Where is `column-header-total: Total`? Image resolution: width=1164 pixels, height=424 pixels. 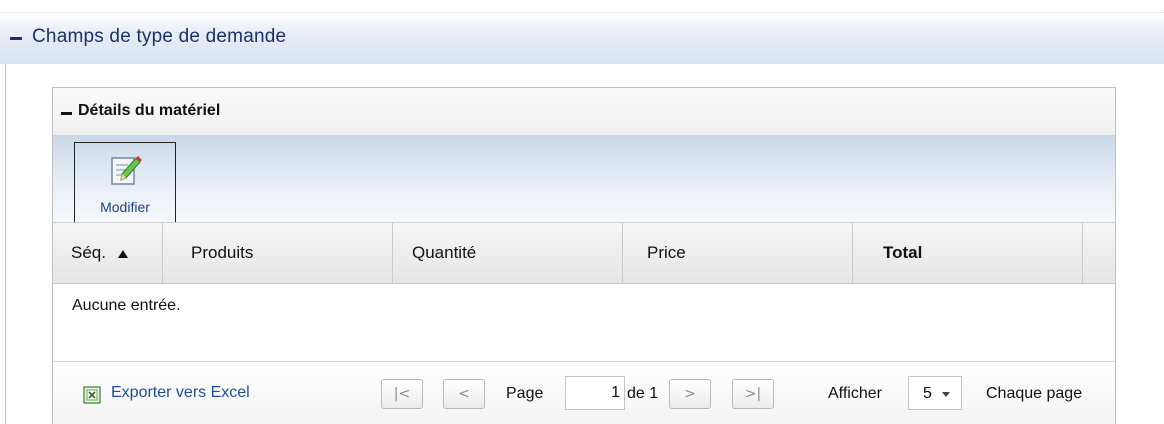
column-header-total: Total is located at coordinates (968, 253).